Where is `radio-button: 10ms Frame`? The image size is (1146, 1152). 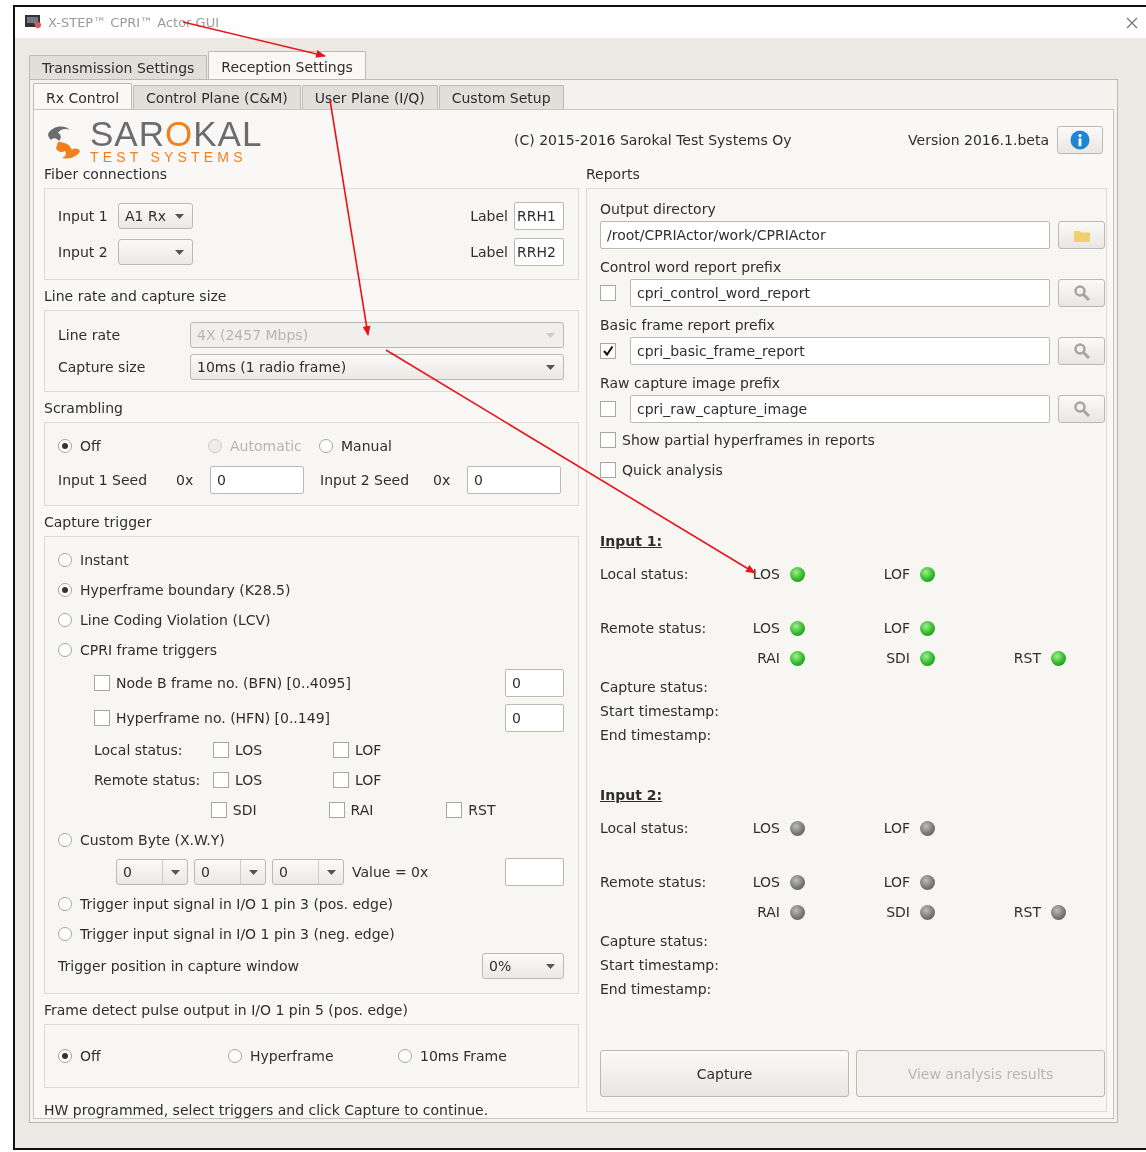
radio-button: 10ms Frame is located at coordinates (473, 1056).